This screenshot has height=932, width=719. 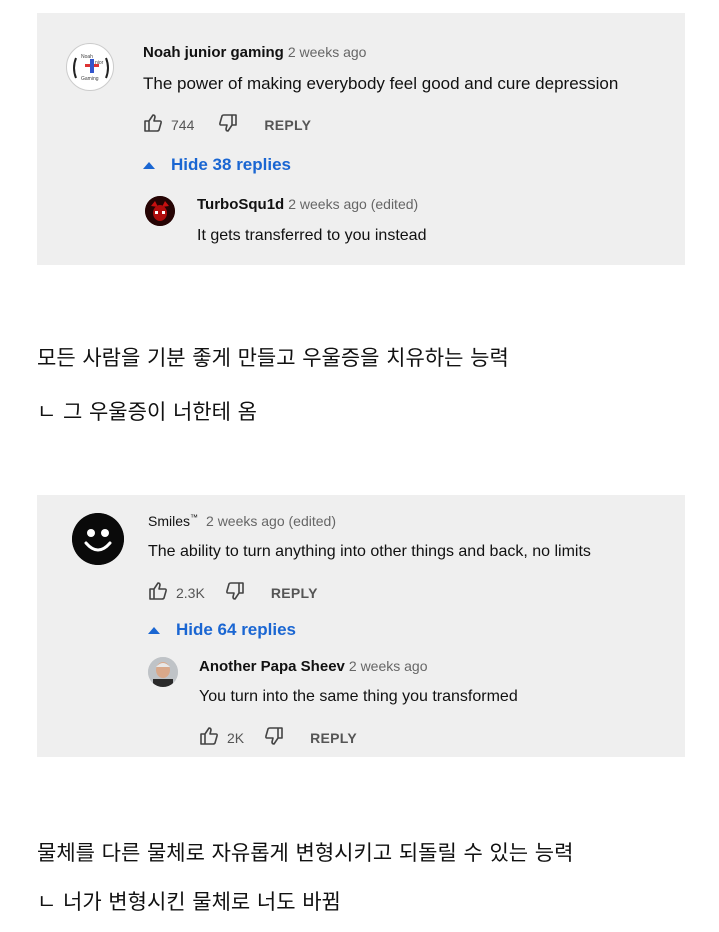 What do you see at coordinates (273, 358) in the screenshot?
I see `caption-line: 모든 사람을 기분 좋게 만들고 우울증을 치유하는 능력` at bounding box center [273, 358].